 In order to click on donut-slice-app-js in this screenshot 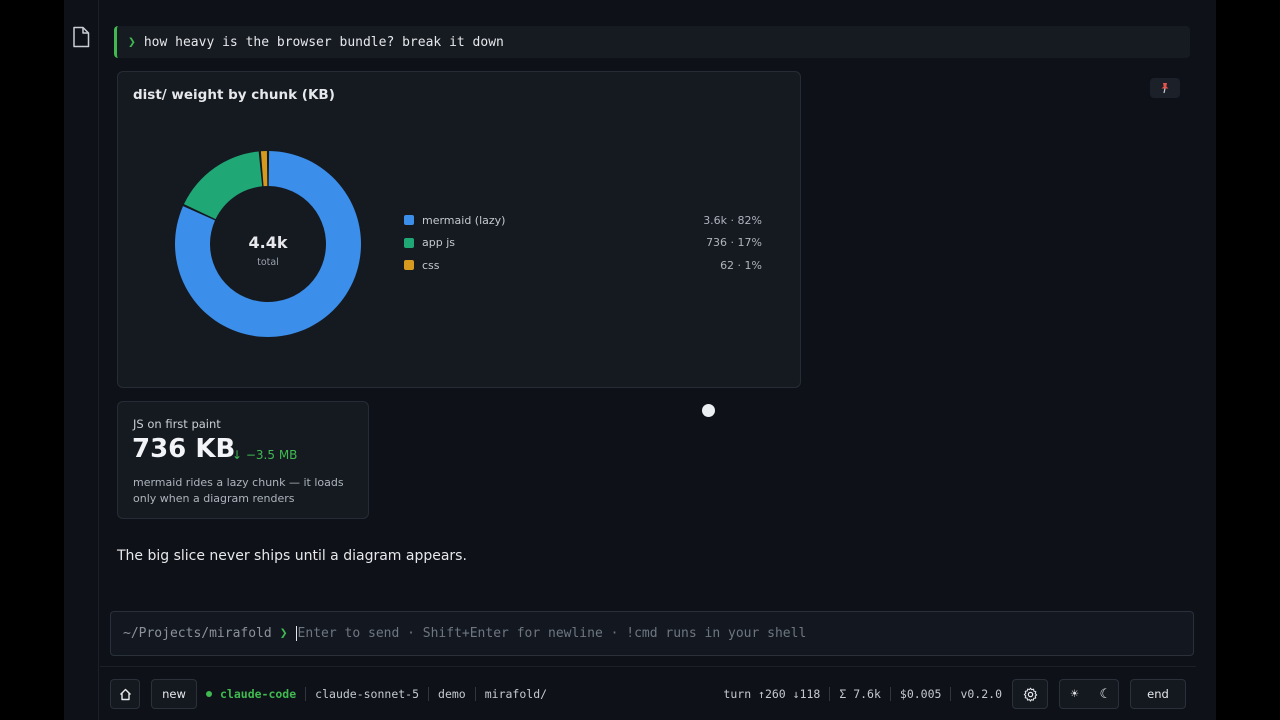, I will do `click(223, 185)`.